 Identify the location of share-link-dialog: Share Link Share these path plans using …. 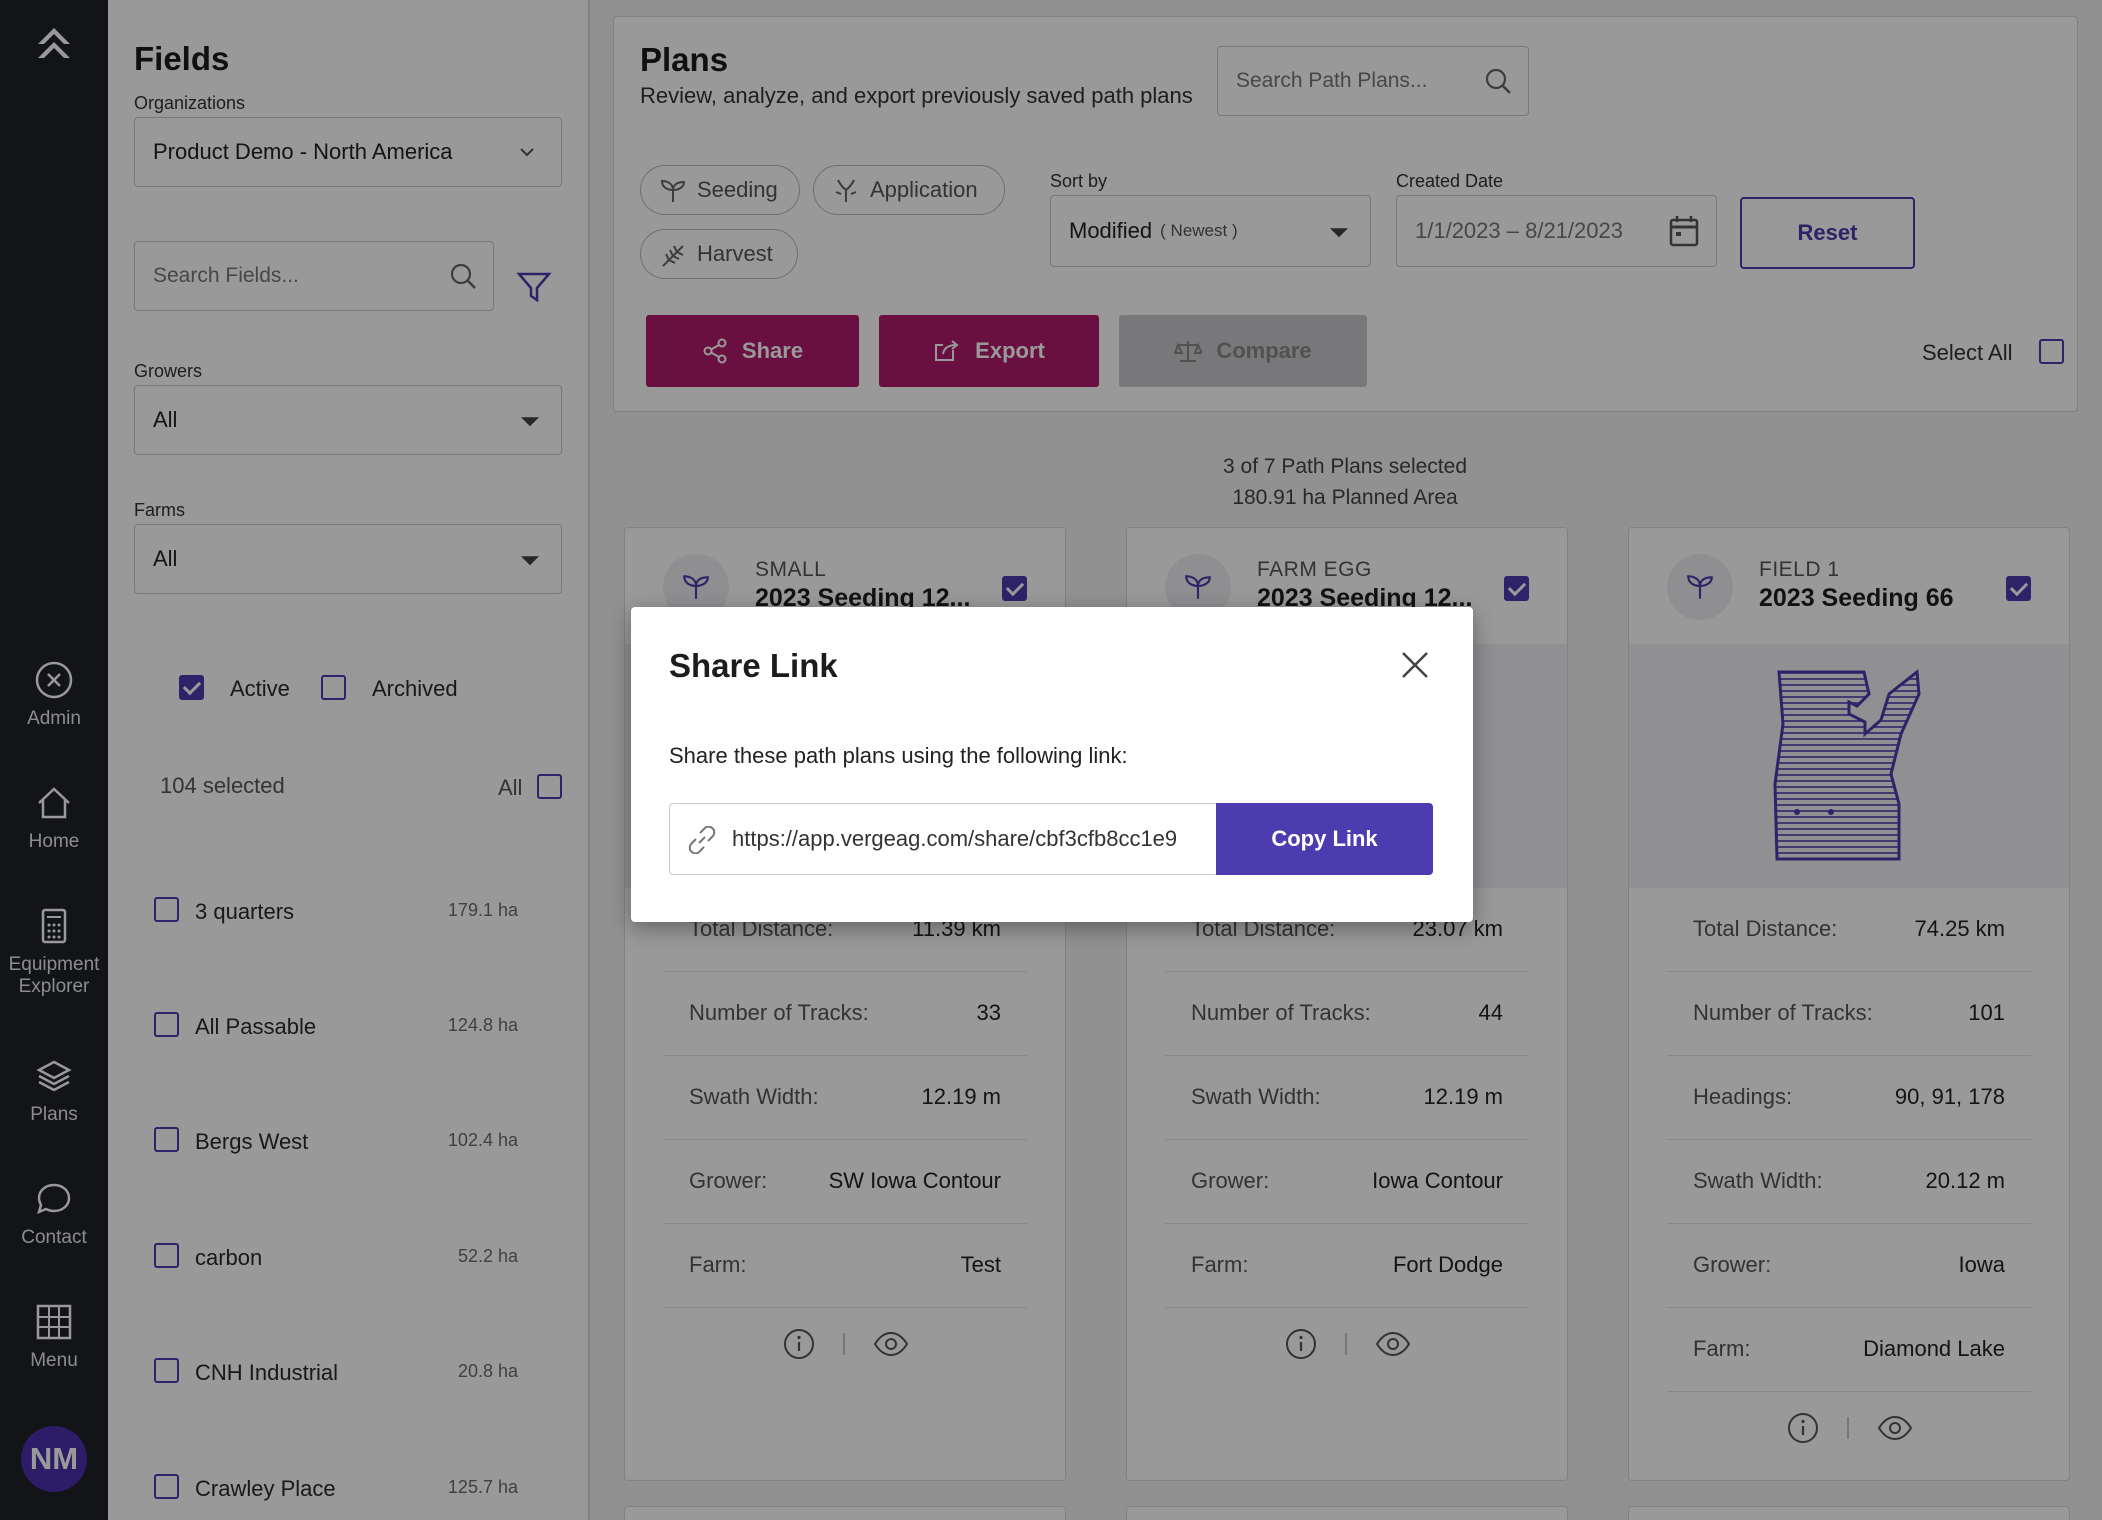
(1052, 764).